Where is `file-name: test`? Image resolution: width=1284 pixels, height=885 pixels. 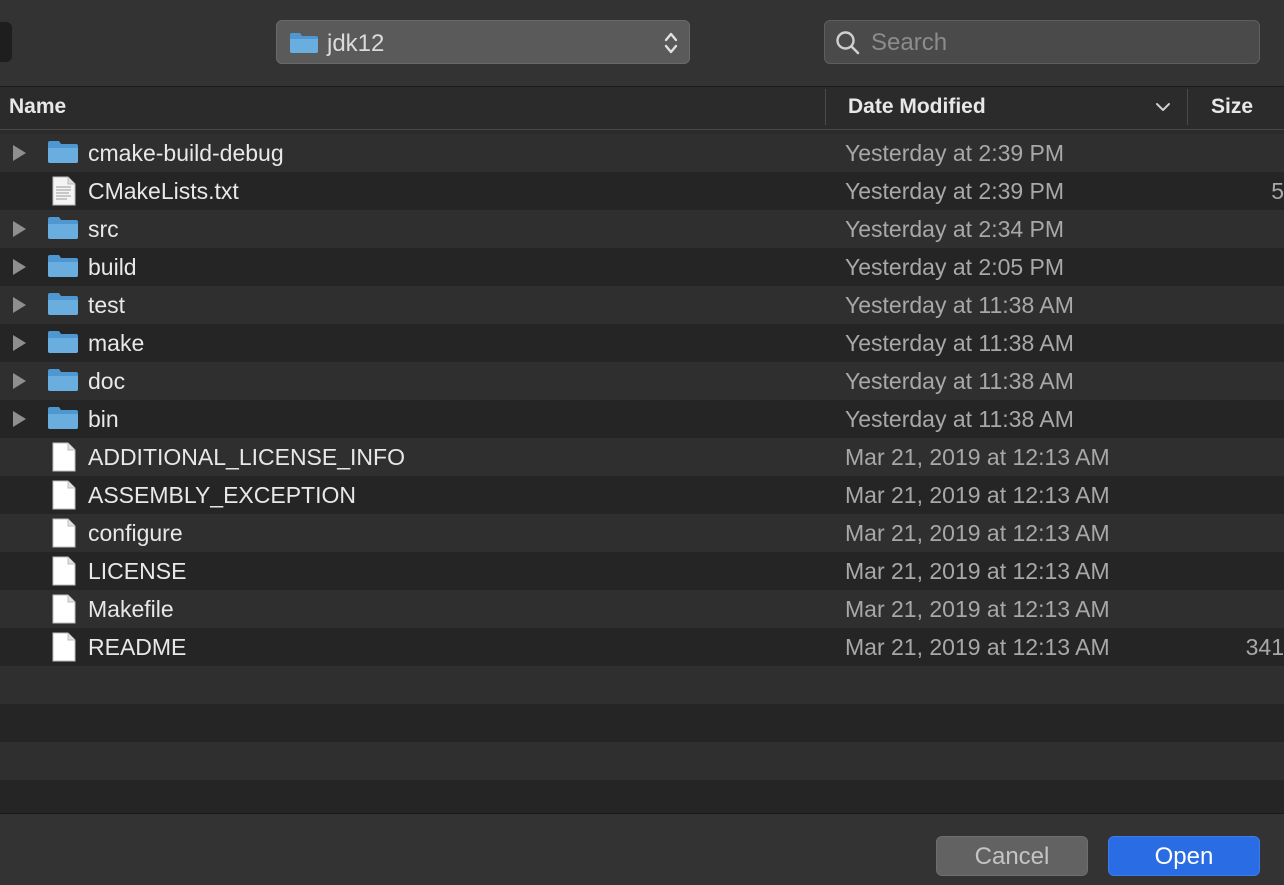 file-name: test is located at coordinates (107, 305).